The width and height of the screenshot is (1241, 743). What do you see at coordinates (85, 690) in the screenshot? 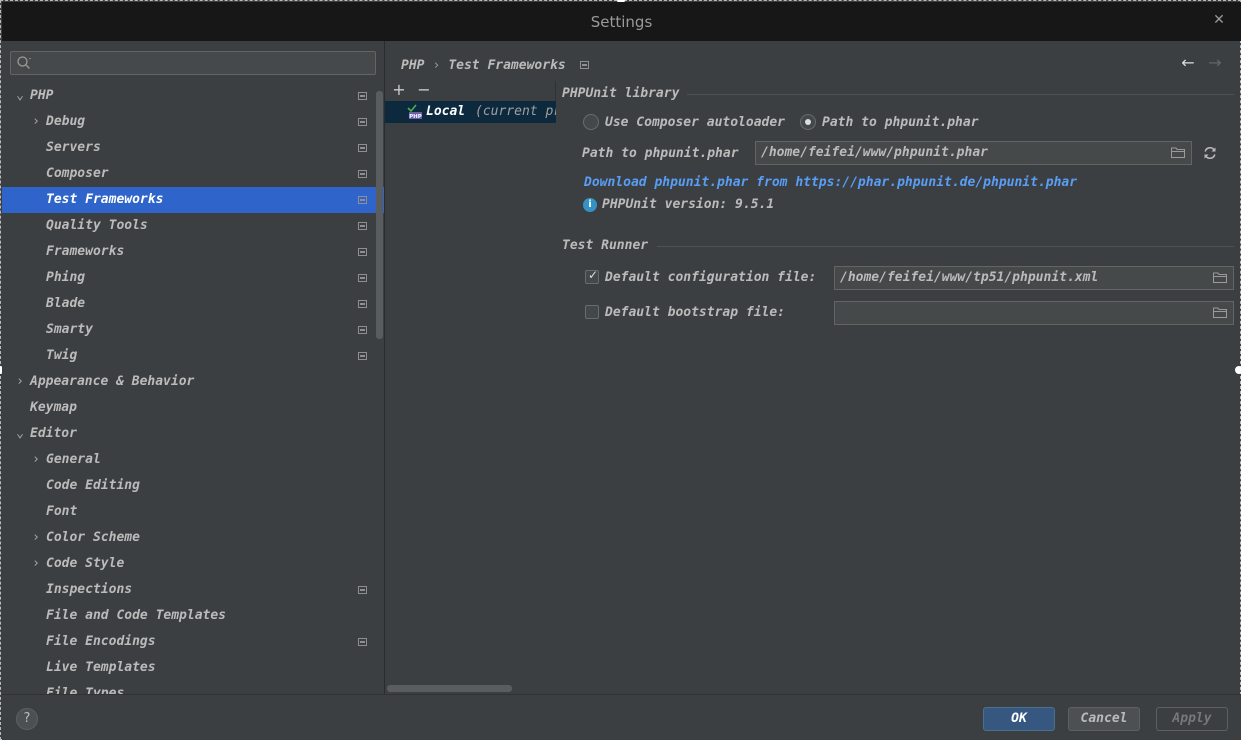
I see `sidebar-item-label: File Types` at bounding box center [85, 690].